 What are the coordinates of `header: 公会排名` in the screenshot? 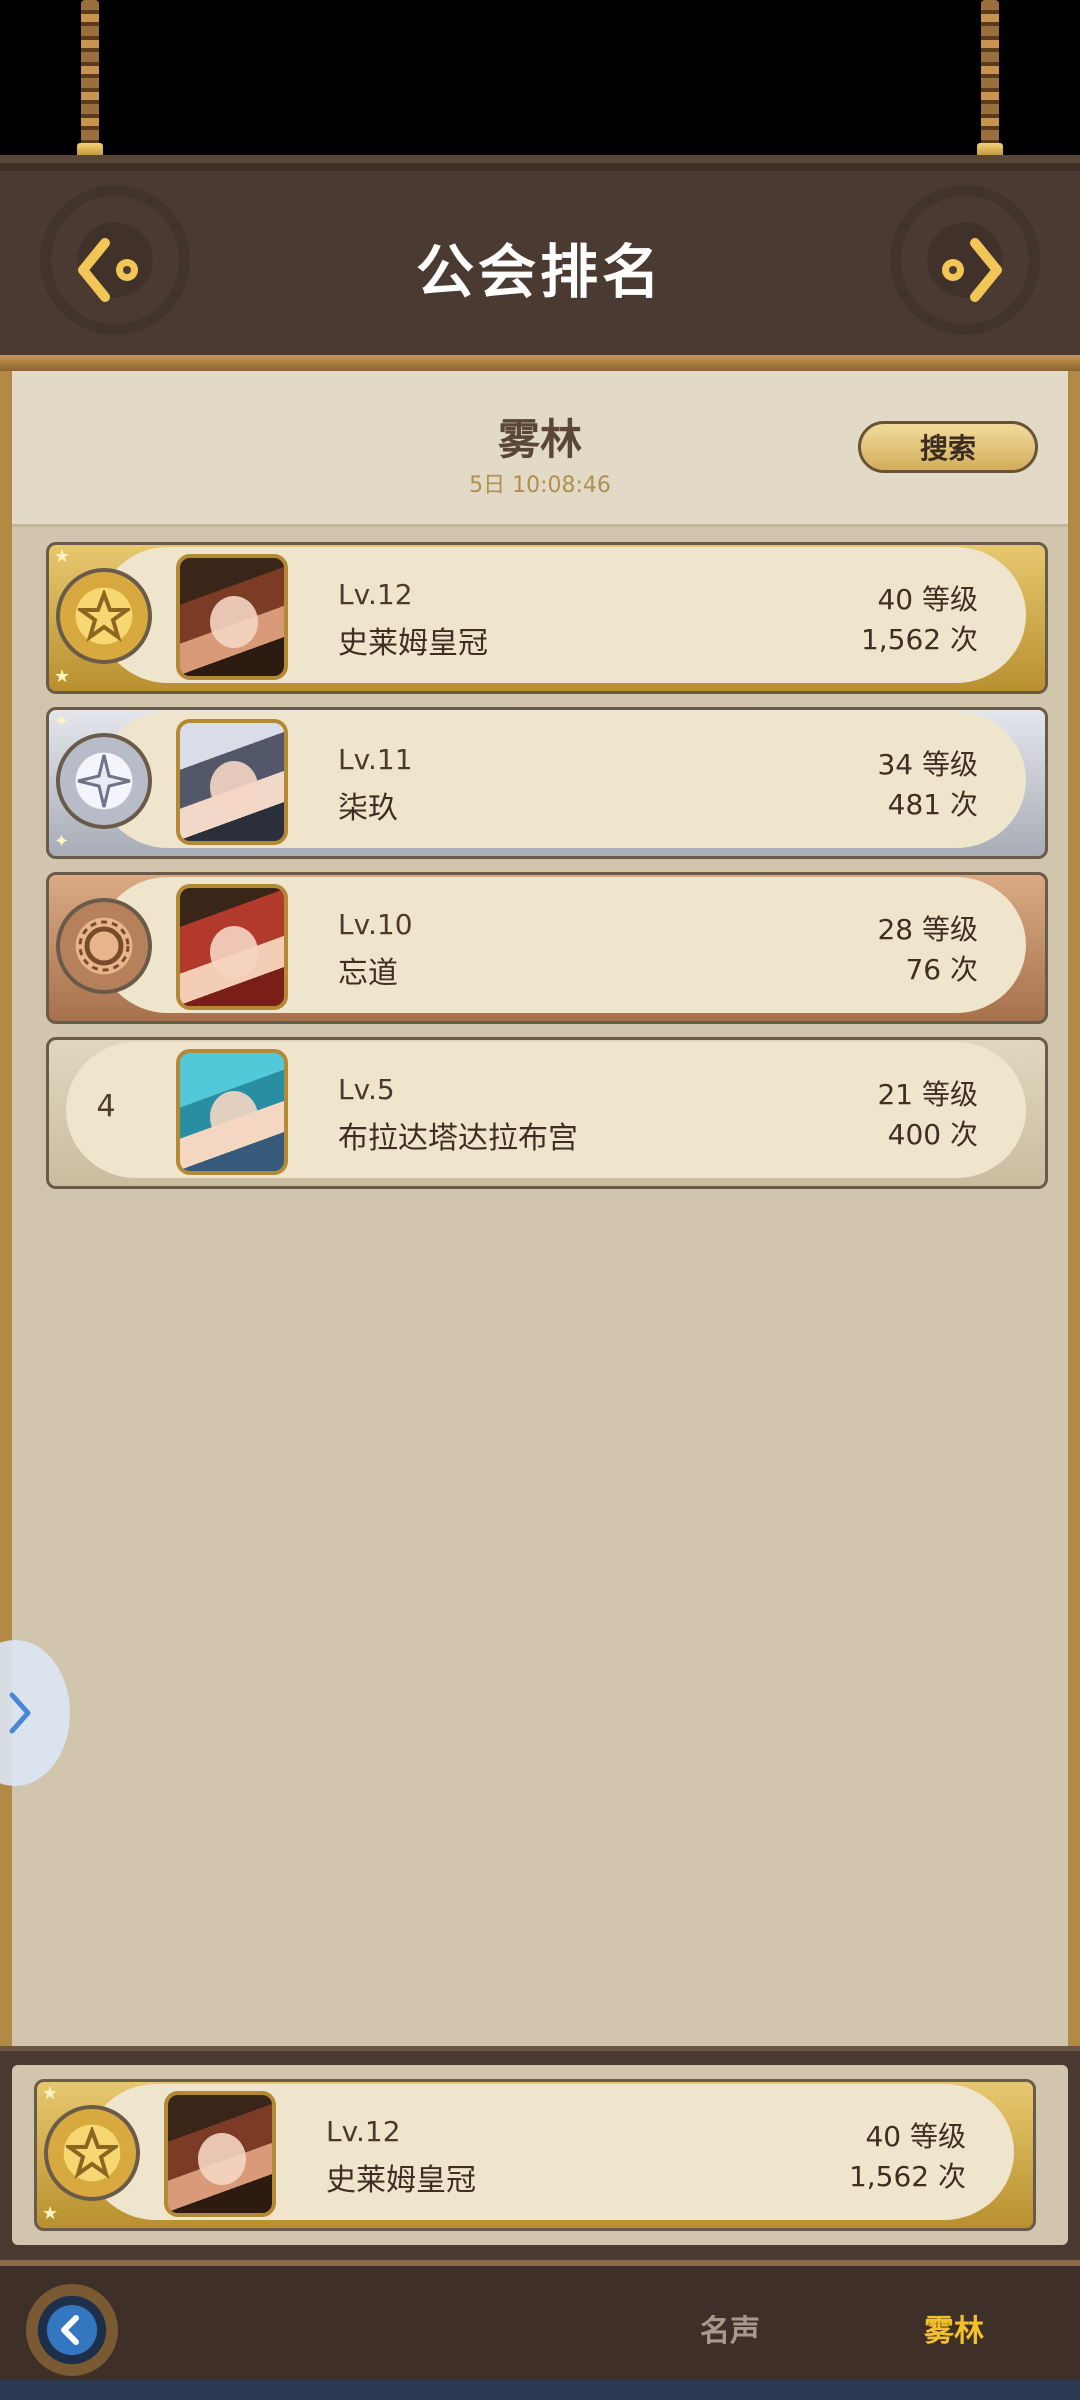 It's located at (540, 262).